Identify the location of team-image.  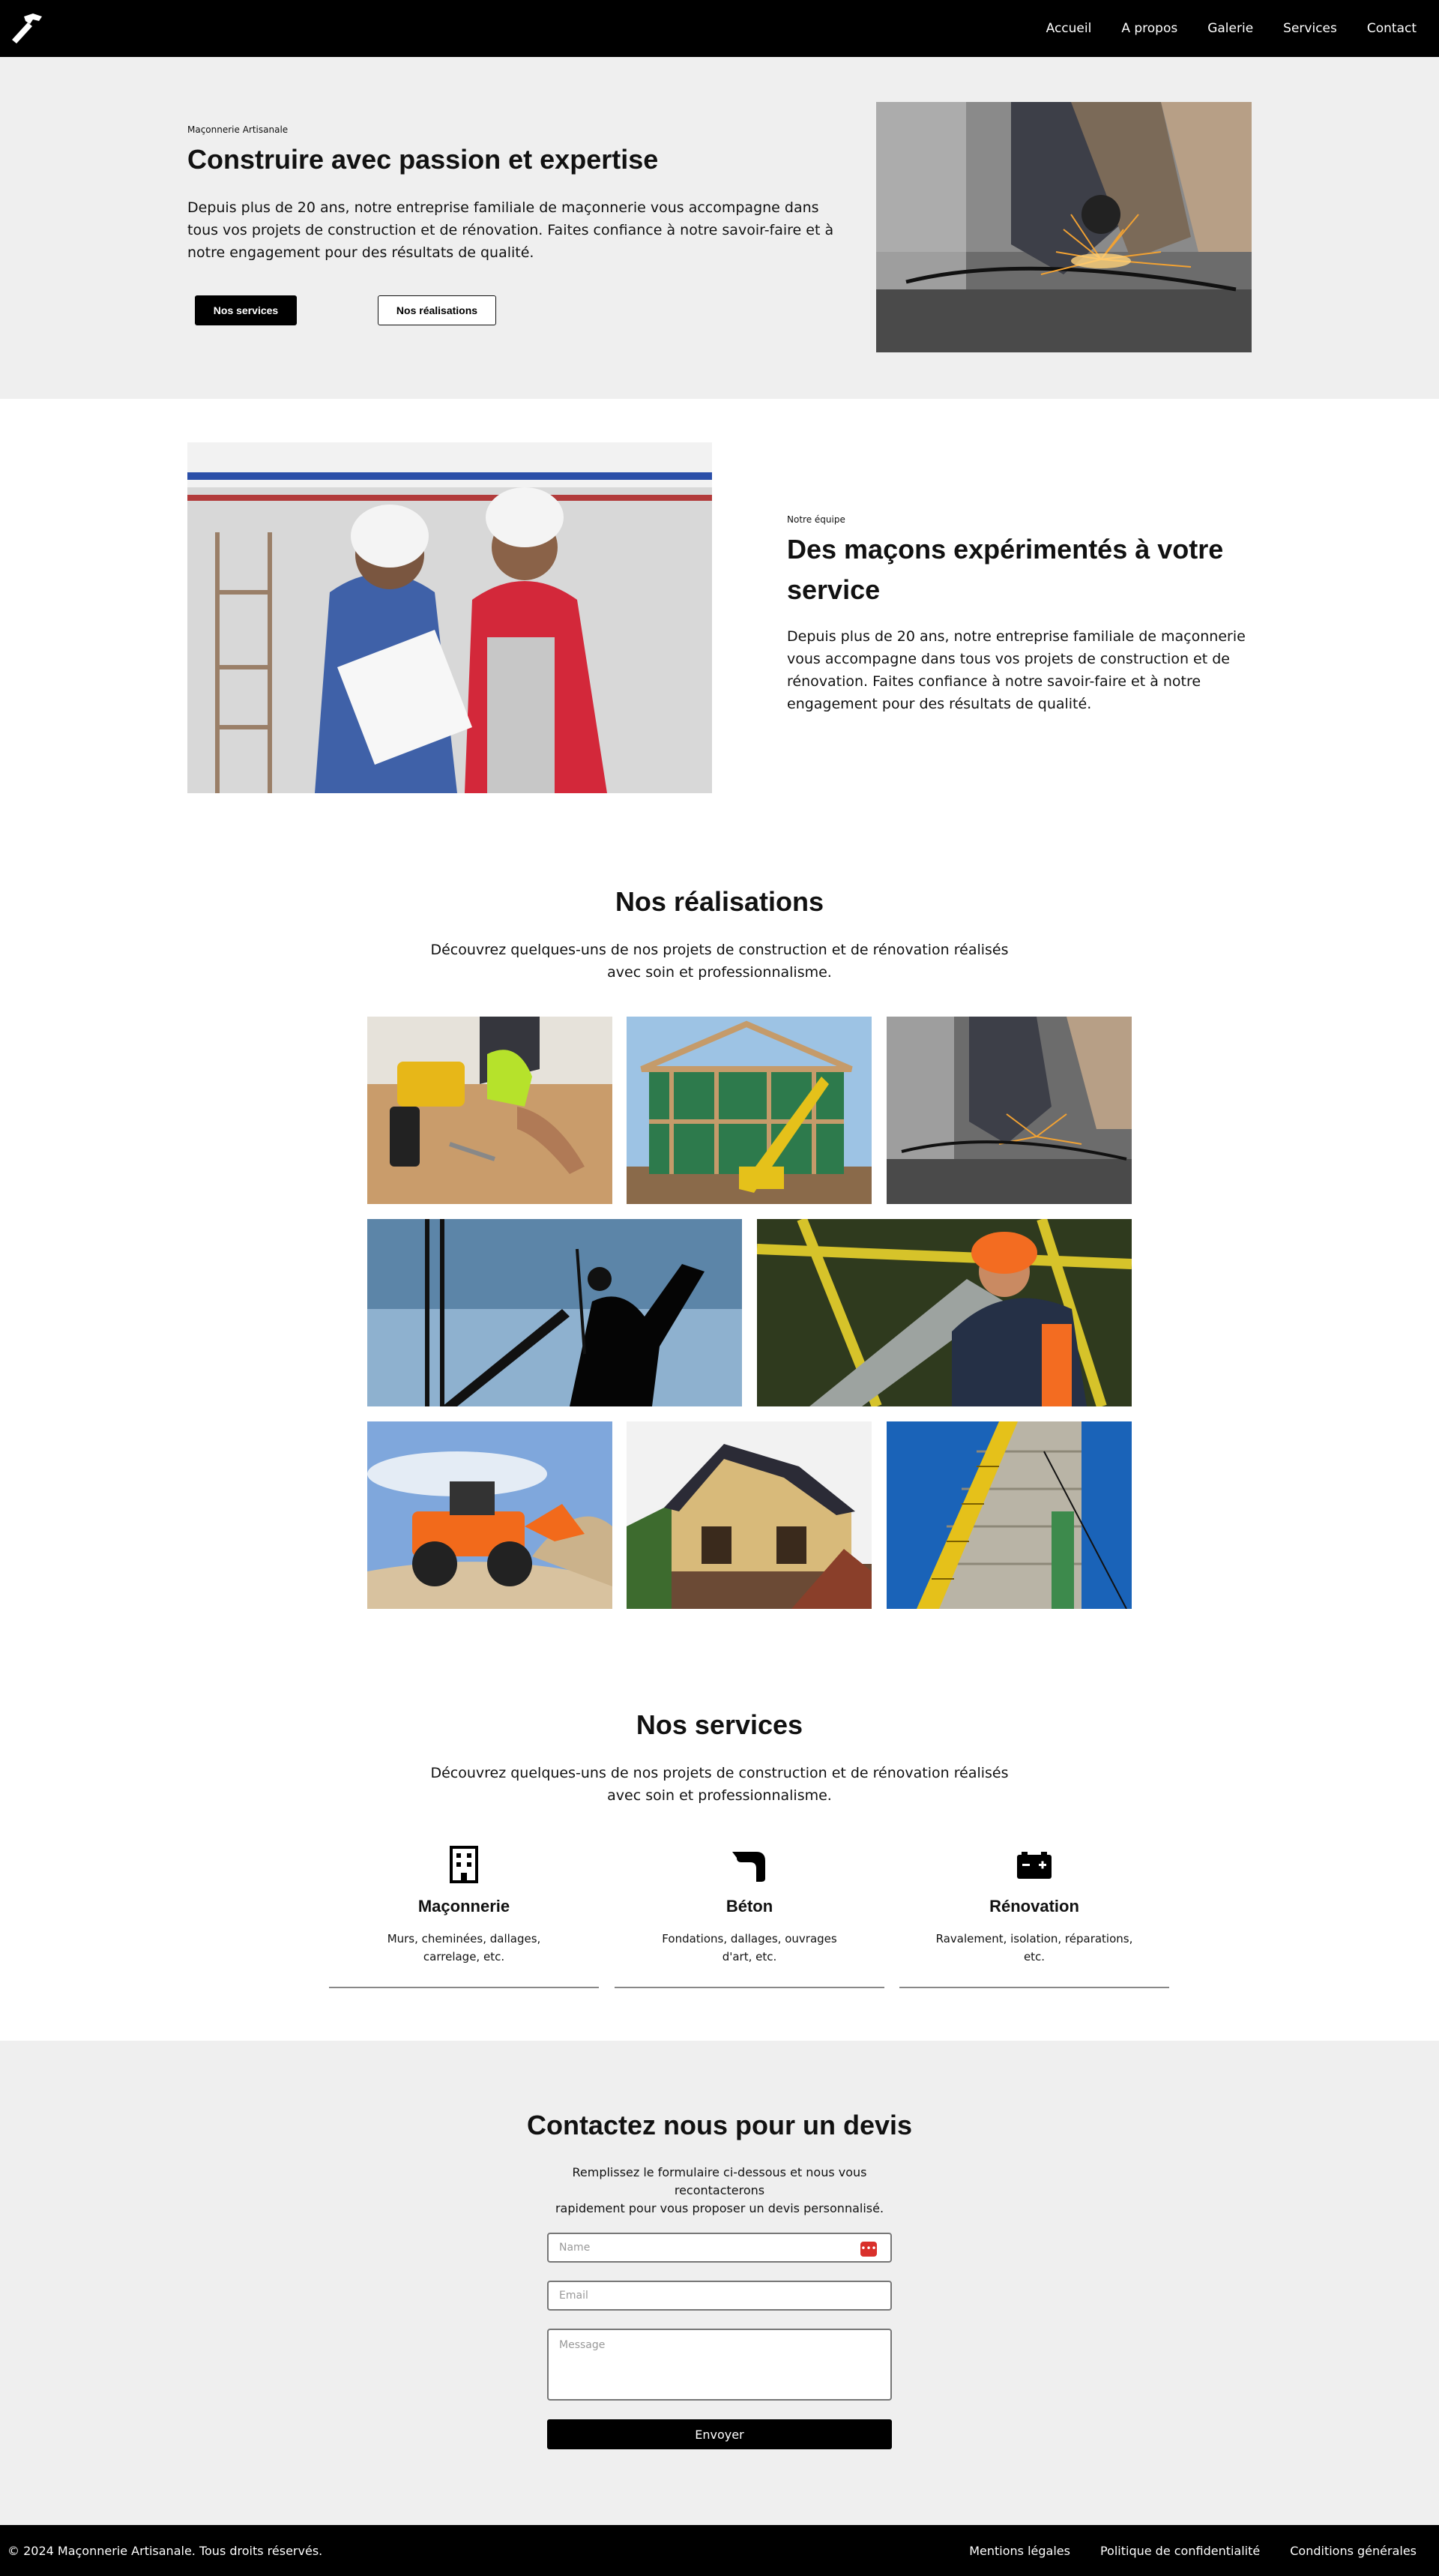
(449, 618).